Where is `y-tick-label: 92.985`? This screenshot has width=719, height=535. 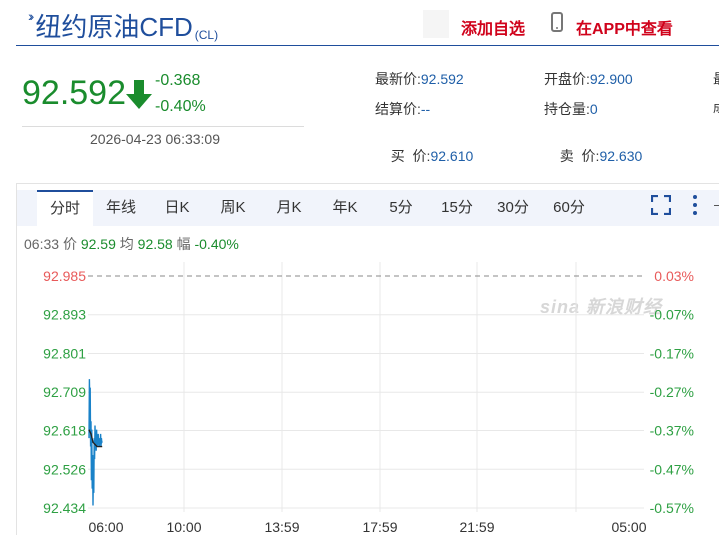
y-tick-label: 92.985 is located at coordinates (64, 276).